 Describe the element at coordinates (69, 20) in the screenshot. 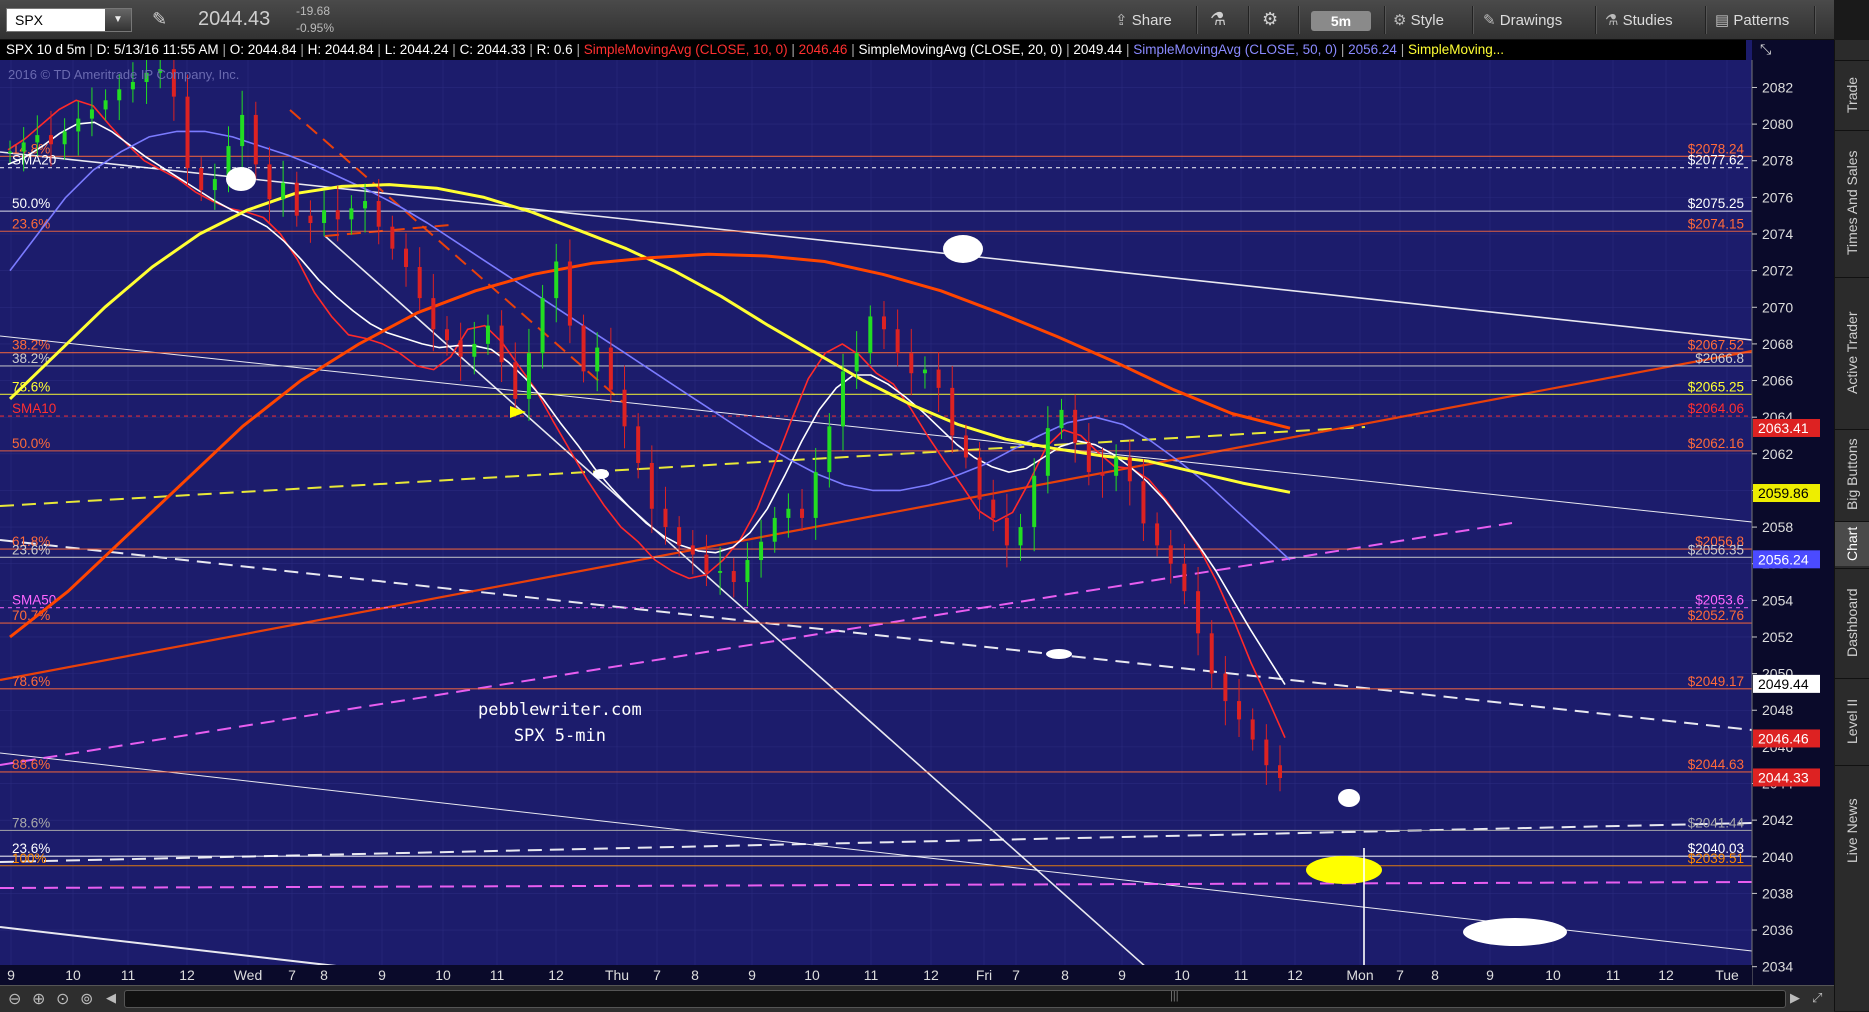

I see `symbol-input: SPX ▼` at that location.